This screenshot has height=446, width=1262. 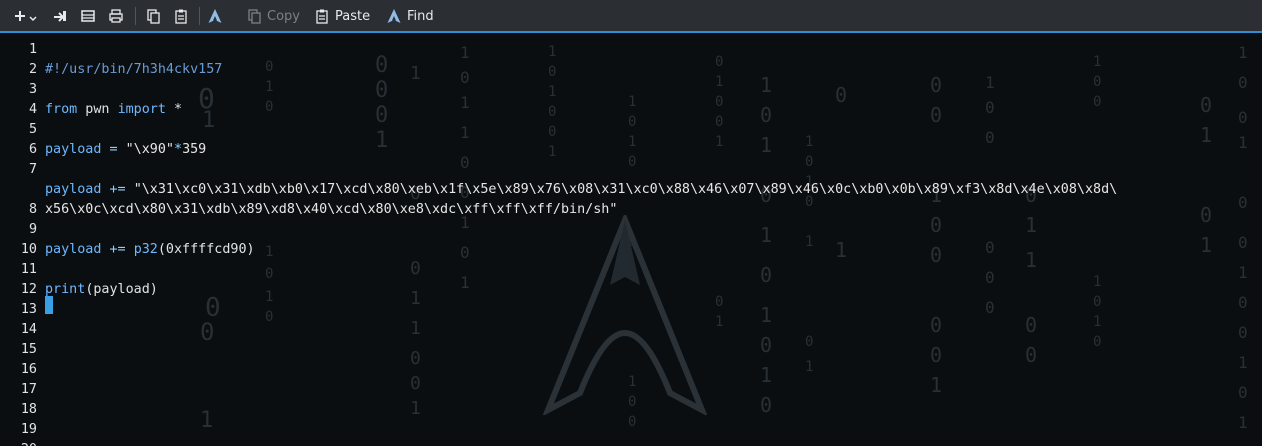 What do you see at coordinates (631, 410) in the screenshot?
I see `line-number-row: 18` at bounding box center [631, 410].